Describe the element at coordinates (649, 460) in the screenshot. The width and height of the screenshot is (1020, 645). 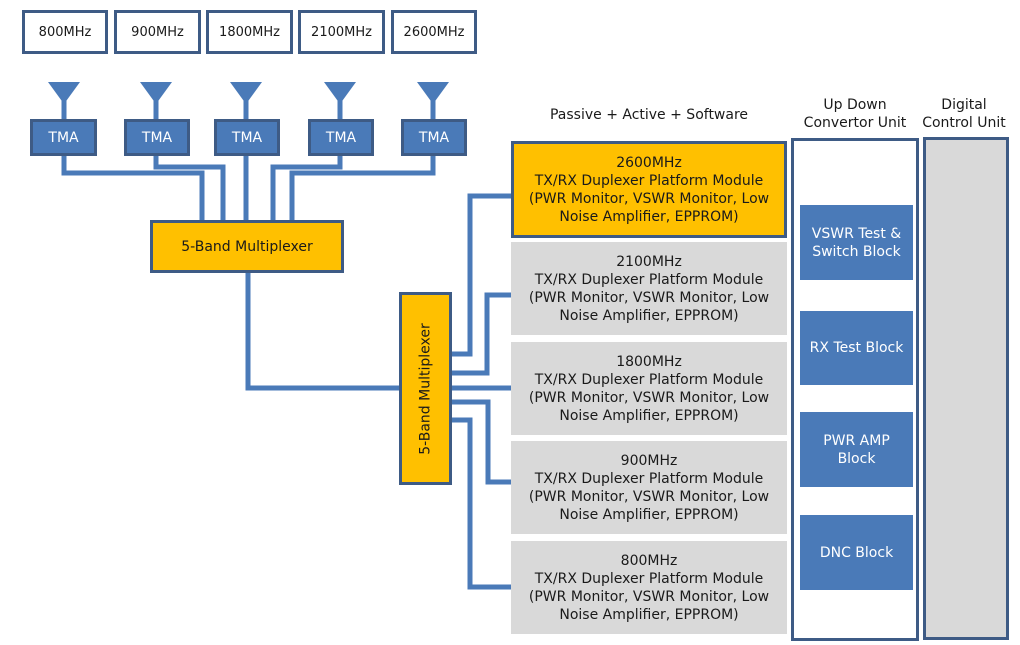
I see `module-freq: 900MHz` at that location.